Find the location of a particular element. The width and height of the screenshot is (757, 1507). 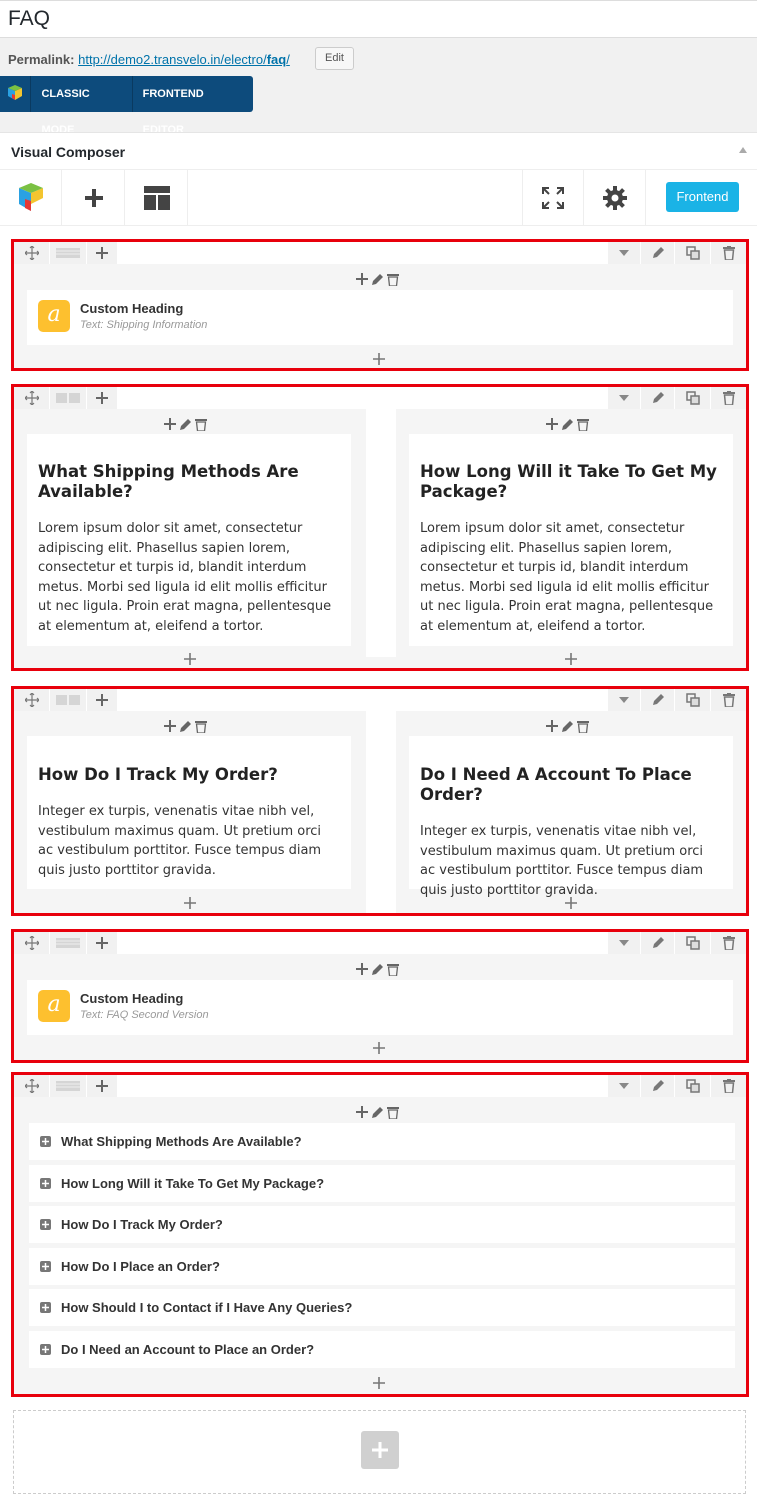

classic-mode-button: CLASSIC MODE is located at coordinates (80, 106).